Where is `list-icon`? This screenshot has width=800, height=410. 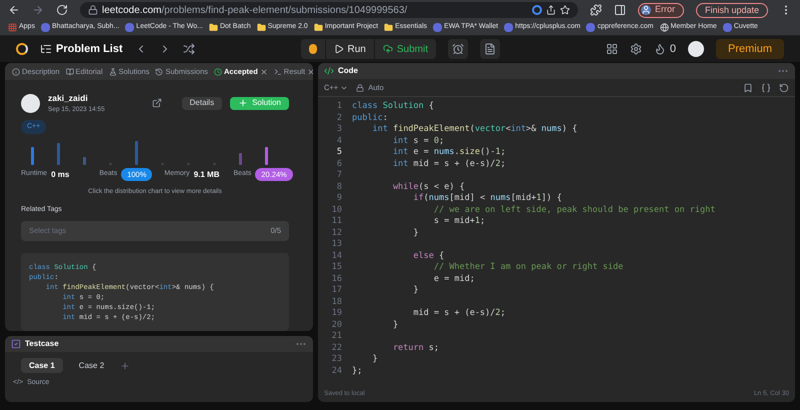 list-icon is located at coordinates (46, 49).